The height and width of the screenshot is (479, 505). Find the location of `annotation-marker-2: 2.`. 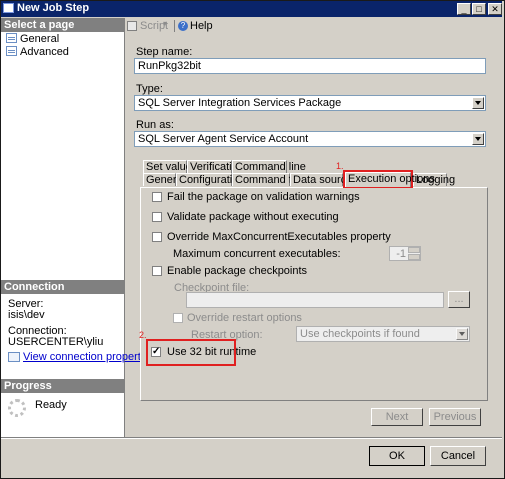

annotation-marker-2: 2. is located at coordinates (143, 335).